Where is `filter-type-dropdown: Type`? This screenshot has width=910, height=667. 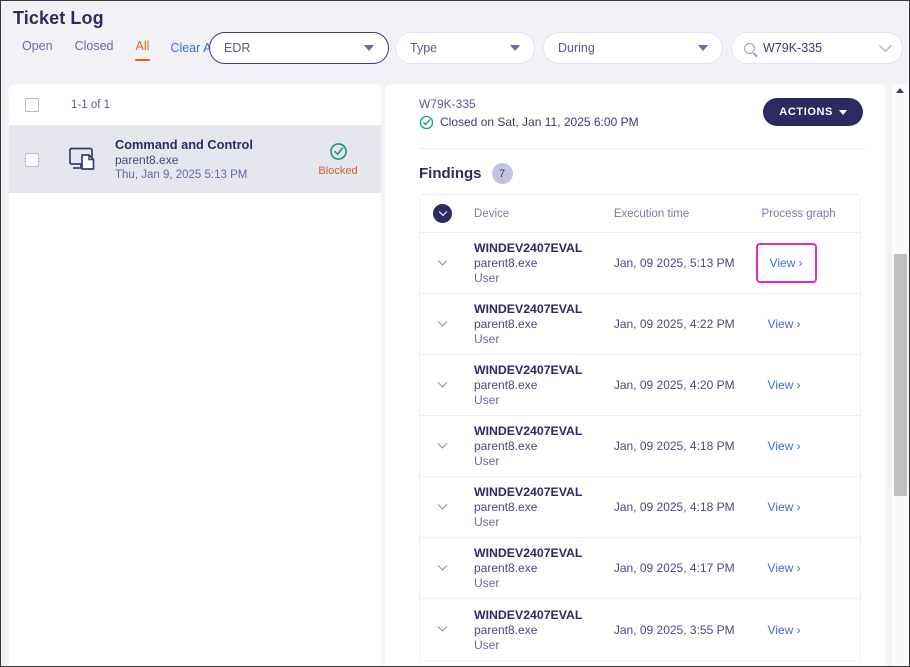 filter-type-dropdown: Type is located at coordinates (465, 48).